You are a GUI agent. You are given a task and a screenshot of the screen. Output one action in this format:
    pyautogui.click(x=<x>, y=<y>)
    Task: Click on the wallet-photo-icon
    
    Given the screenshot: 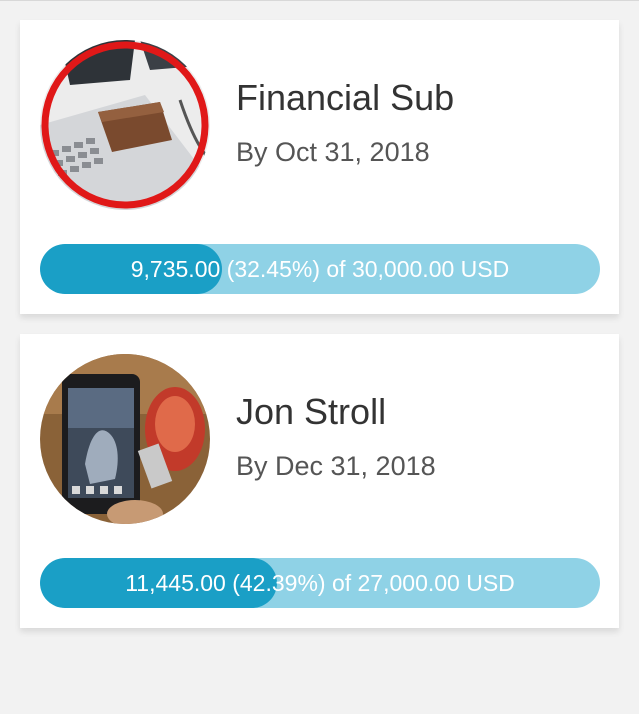 What is the action you would take?
    pyautogui.click(x=125, y=125)
    